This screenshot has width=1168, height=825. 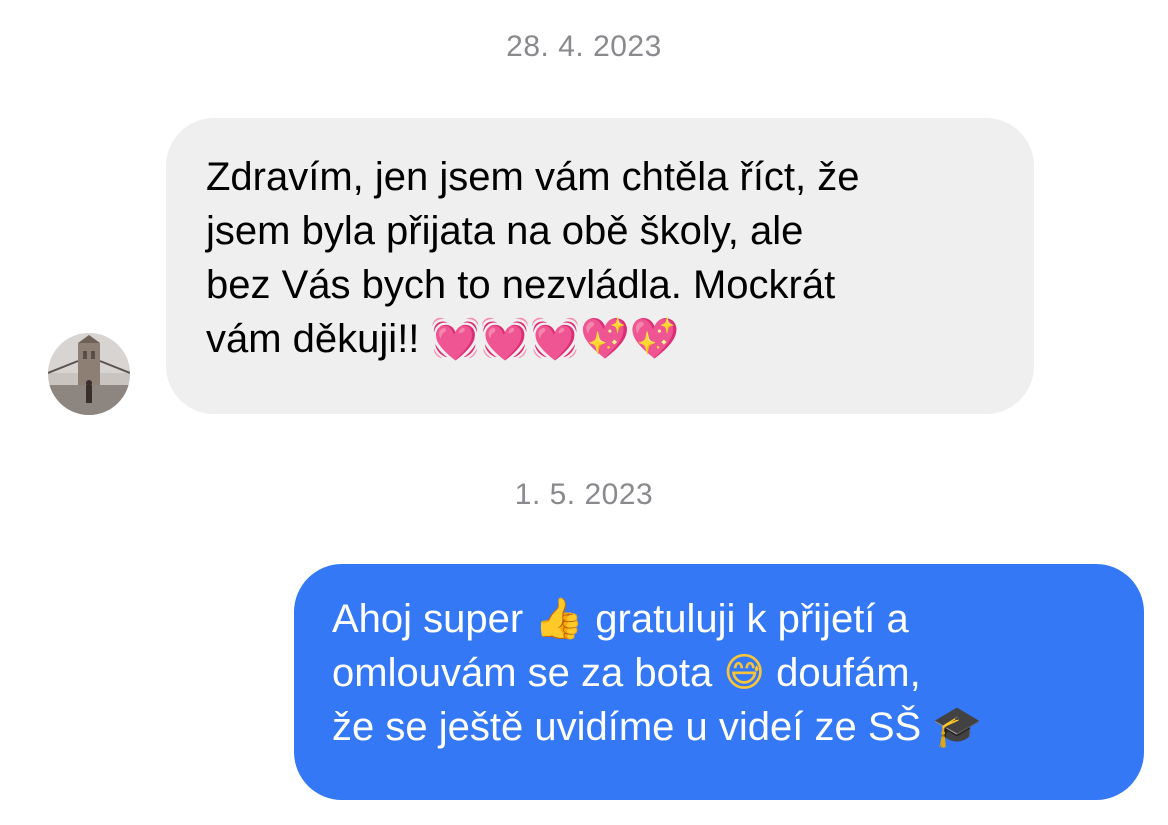 What do you see at coordinates (957, 727) in the screenshot?
I see `graduation-cap-emoji-icon: 🎓` at bounding box center [957, 727].